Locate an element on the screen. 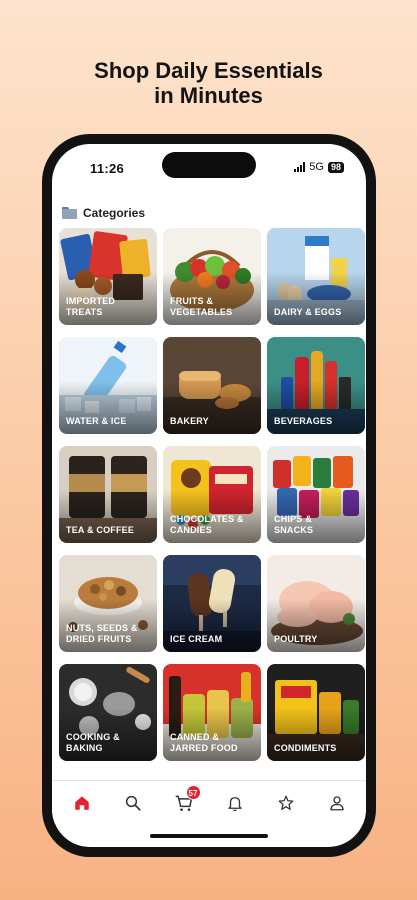 The width and height of the screenshot is (417, 900). category-chocolates-candies: CHOCOLATES & CANDIES is located at coordinates (212, 494).